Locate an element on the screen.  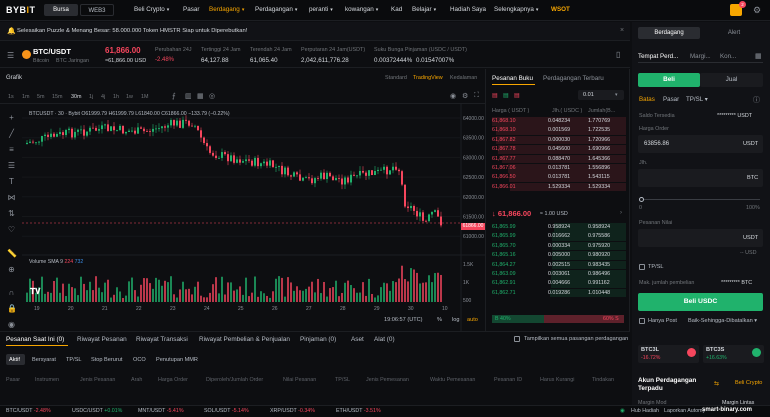
nav-tools: peranti ▾ is located at coordinates (321, 9).